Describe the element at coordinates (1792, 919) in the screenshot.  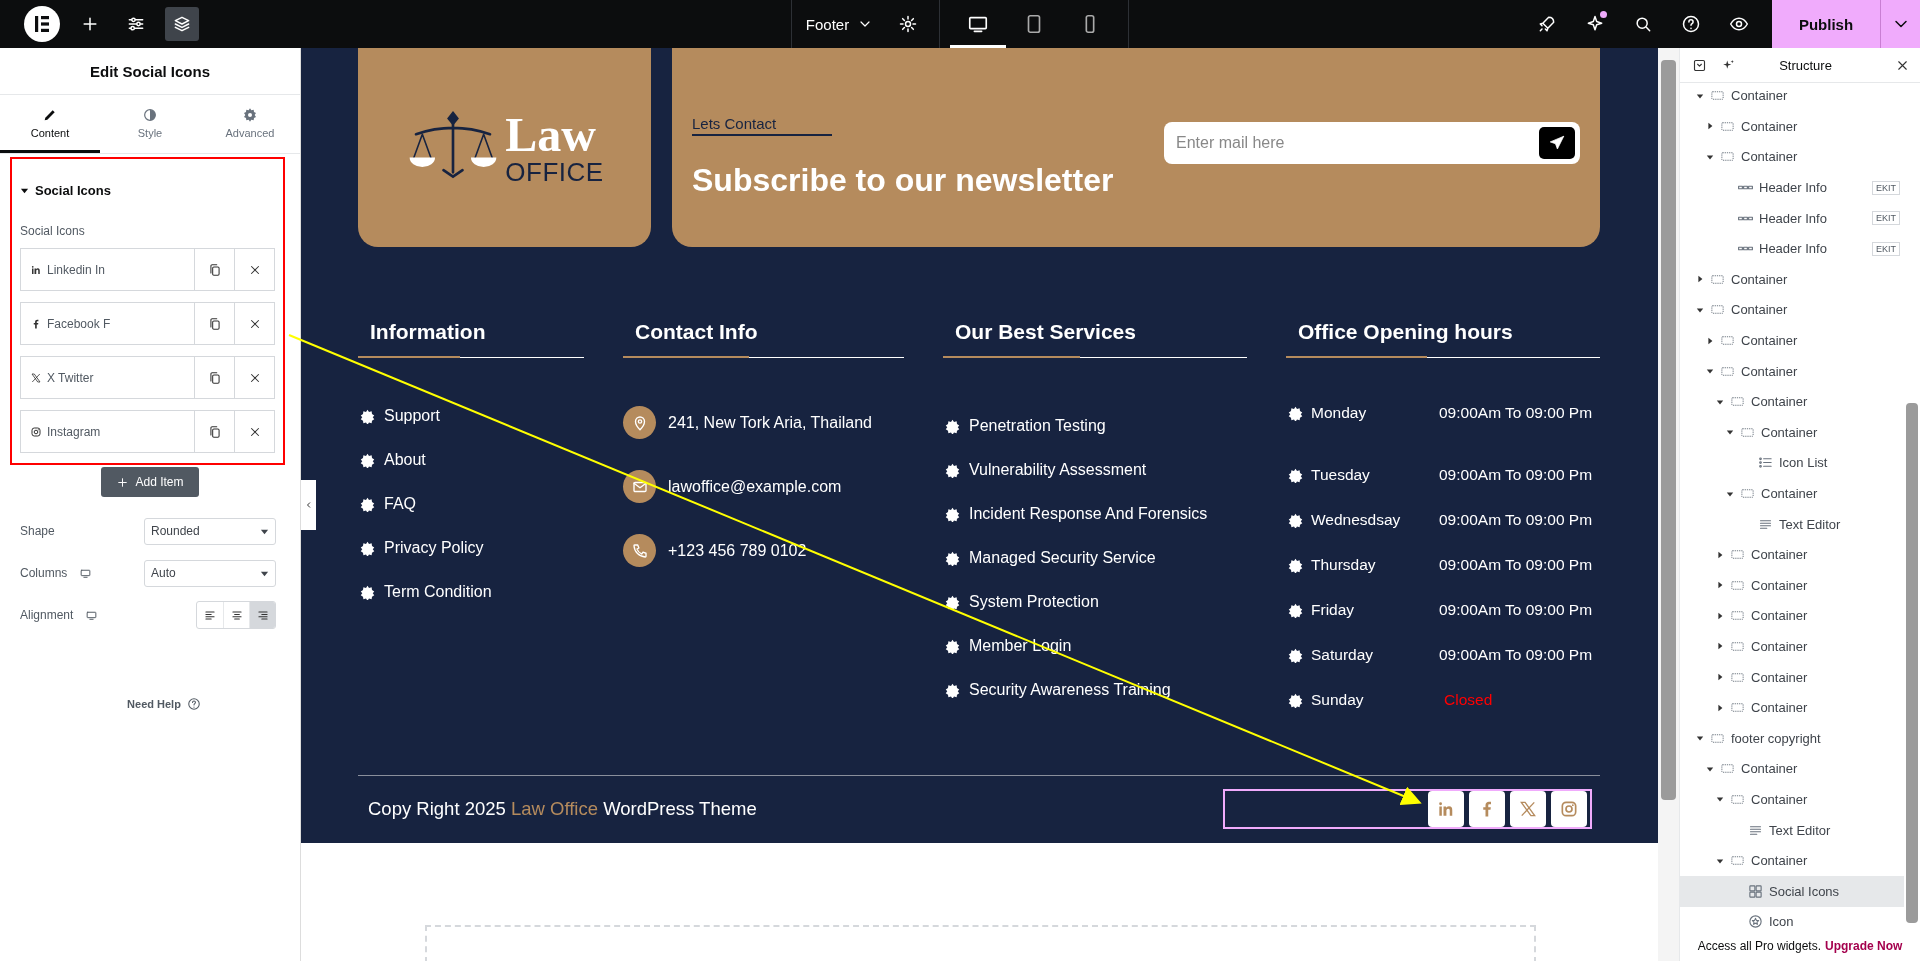
I see `tree-item: Icon` at that location.